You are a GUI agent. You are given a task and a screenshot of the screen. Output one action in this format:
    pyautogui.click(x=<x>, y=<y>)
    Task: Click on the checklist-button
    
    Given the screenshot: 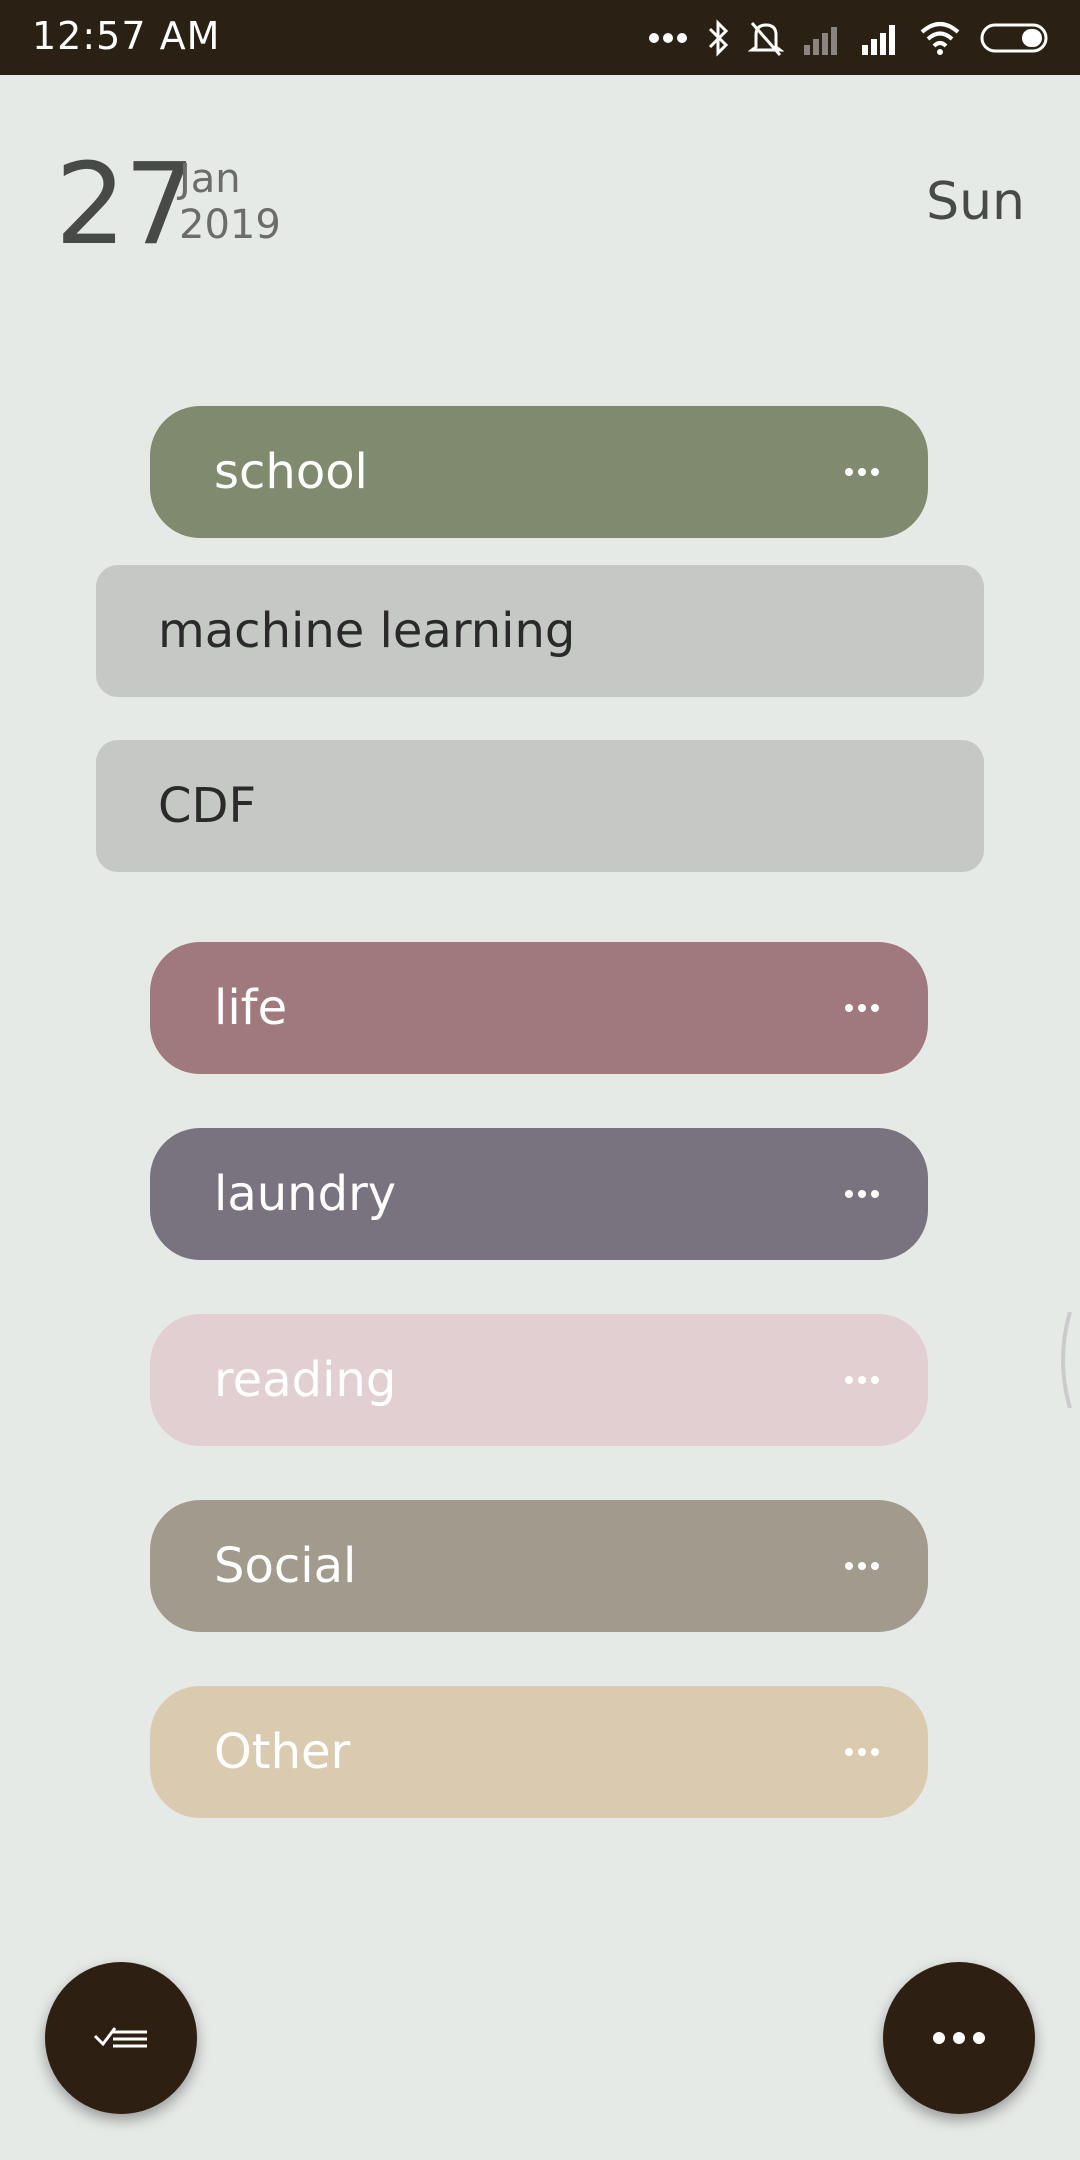 What is the action you would take?
    pyautogui.click(x=121, y=2038)
    